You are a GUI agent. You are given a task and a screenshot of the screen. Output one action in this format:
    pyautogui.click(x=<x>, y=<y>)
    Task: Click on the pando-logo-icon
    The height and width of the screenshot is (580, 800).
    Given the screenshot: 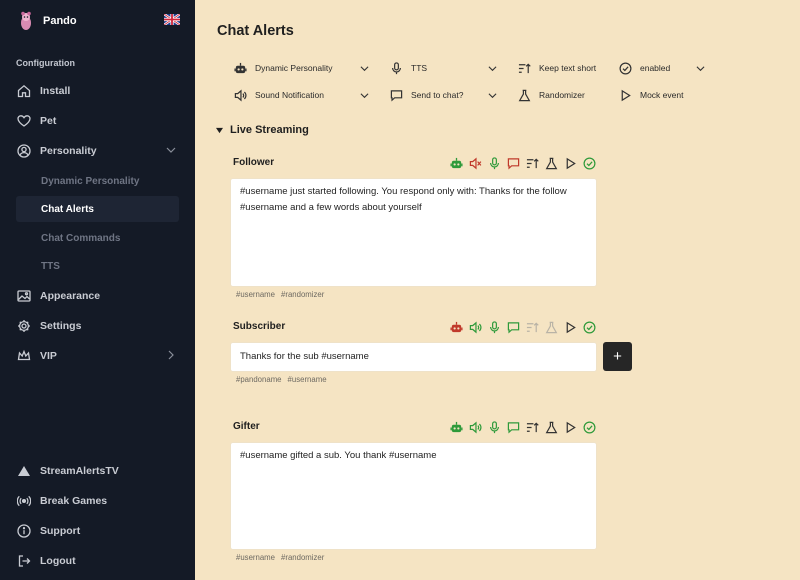 What is the action you would take?
    pyautogui.click(x=26, y=20)
    